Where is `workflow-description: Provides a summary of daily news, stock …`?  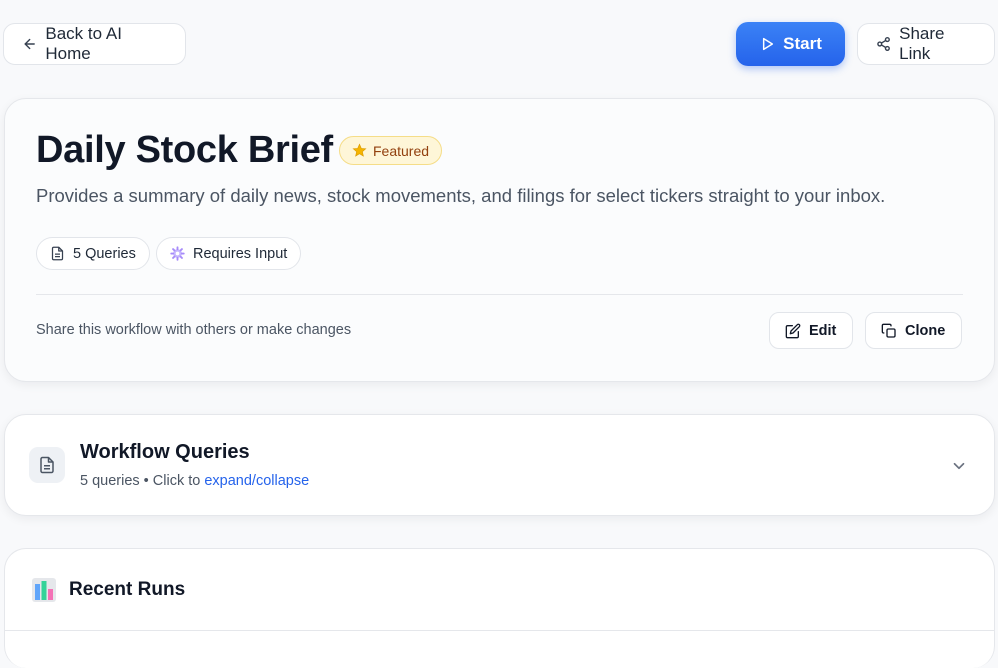
workflow-description: Provides a summary of daily news, stock … is located at coordinates (461, 195).